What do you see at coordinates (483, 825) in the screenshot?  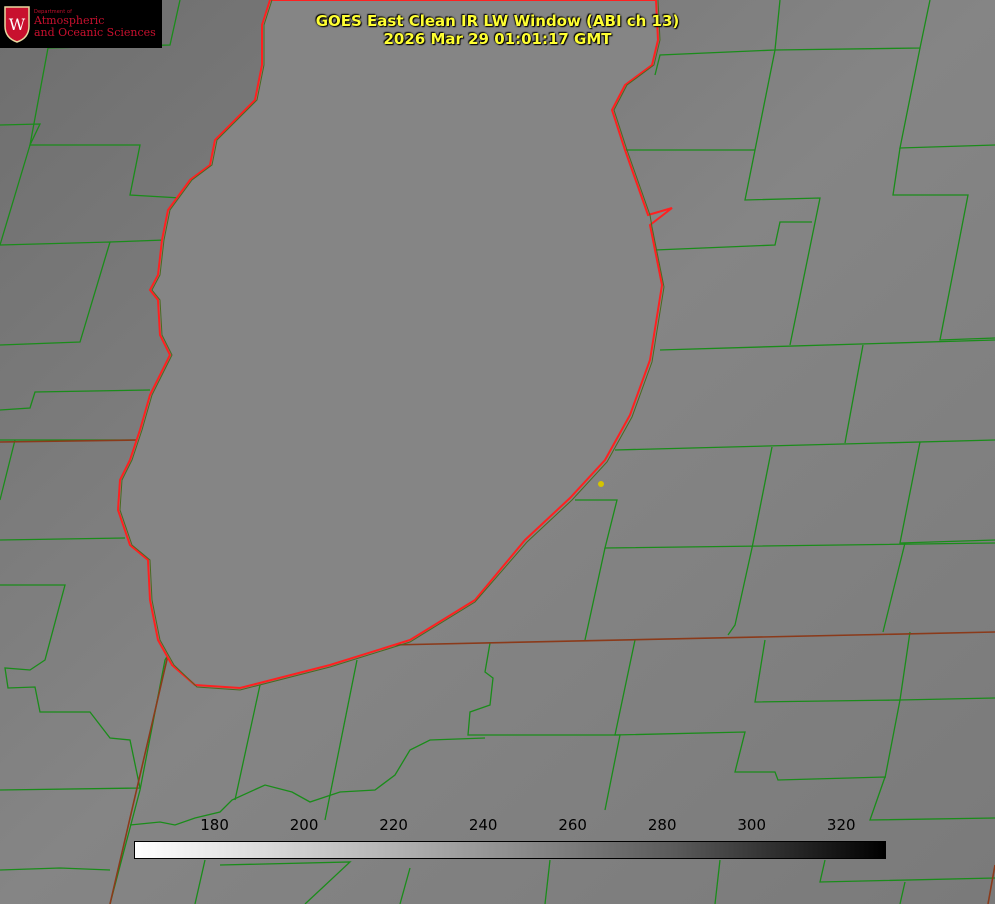 I see `colorbar-tick-label: 240` at bounding box center [483, 825].